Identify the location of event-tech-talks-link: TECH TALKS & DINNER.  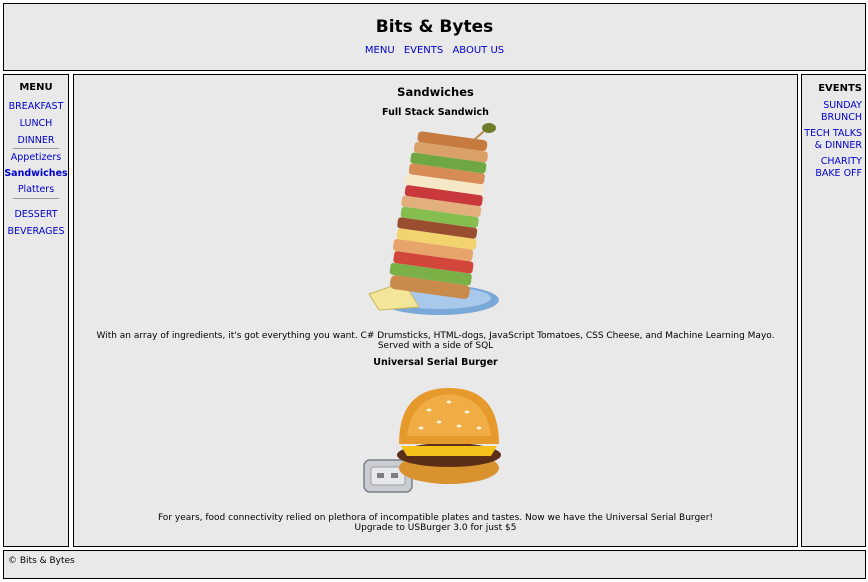
(833, 139).